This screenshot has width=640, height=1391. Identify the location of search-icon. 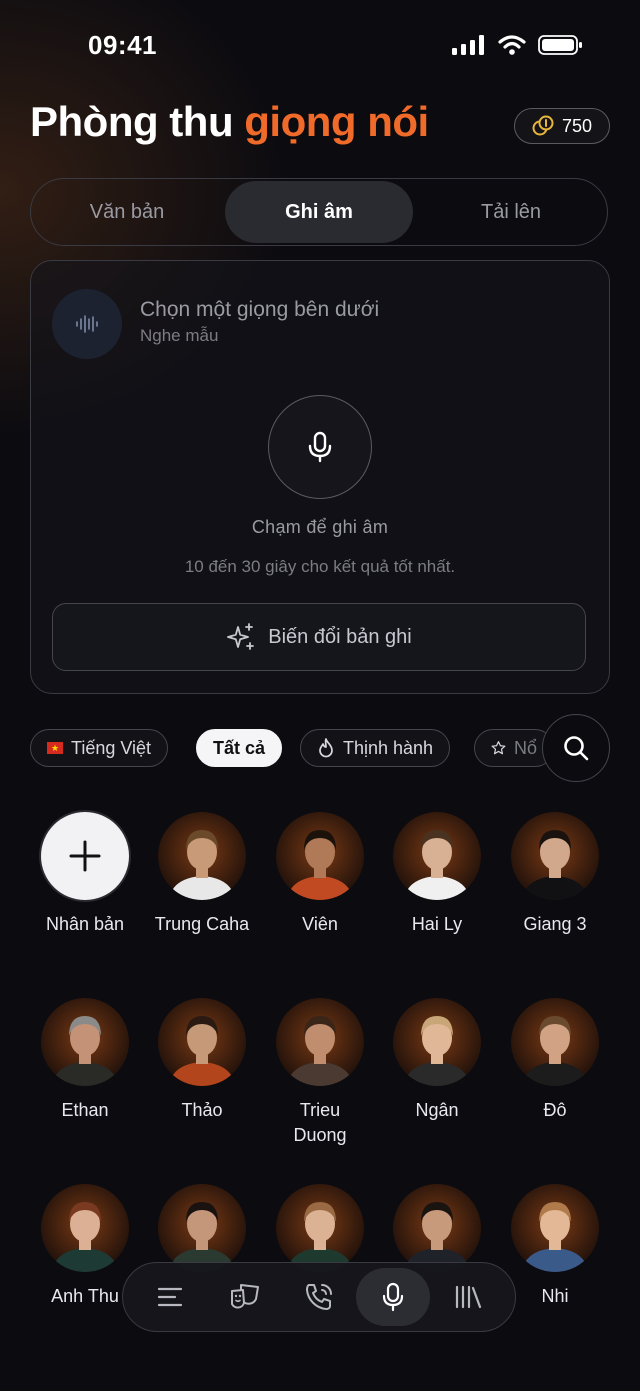
(576, 748).